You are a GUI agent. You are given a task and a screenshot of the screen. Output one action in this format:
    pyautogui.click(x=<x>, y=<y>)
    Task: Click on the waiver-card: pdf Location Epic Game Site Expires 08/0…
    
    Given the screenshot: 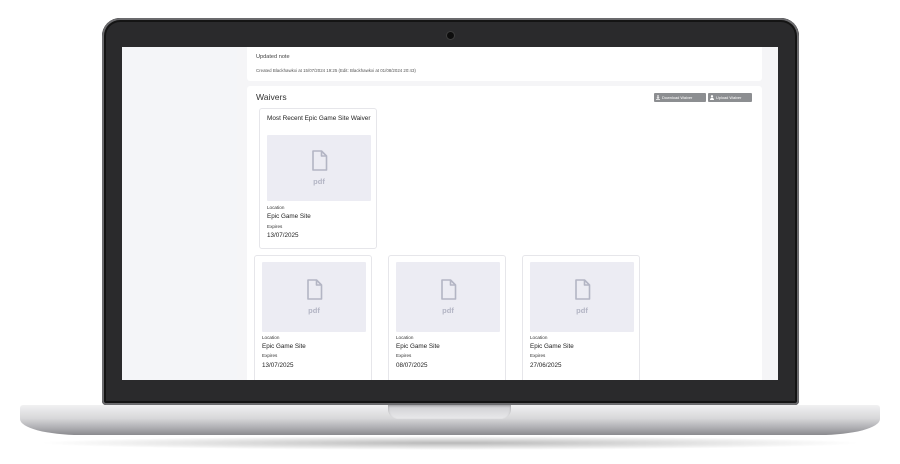 What is the action you would take?
    pyautogui.click(x=447, y=317)
    